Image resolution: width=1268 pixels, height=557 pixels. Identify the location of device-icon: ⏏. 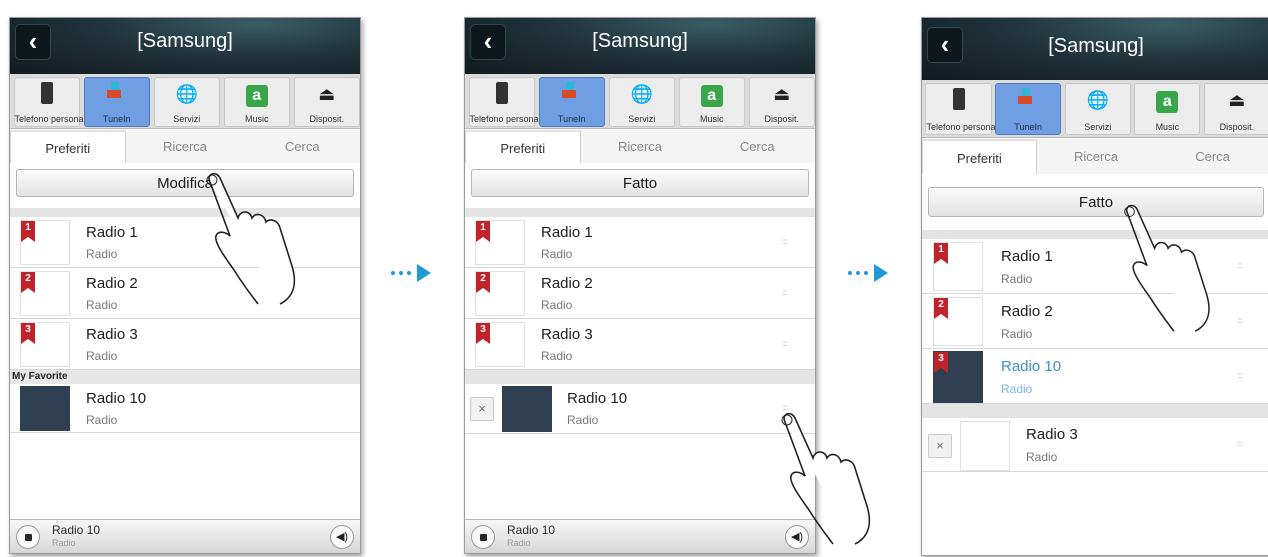
(782, 94).